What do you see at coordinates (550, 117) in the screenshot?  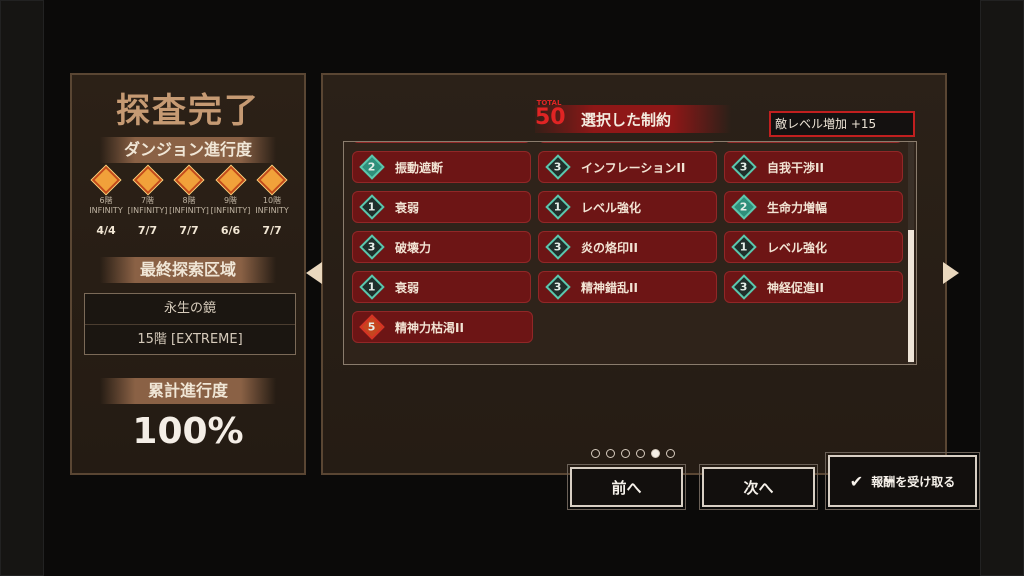 I see `total-badge-value: 50` at bounding box center [550, 117].